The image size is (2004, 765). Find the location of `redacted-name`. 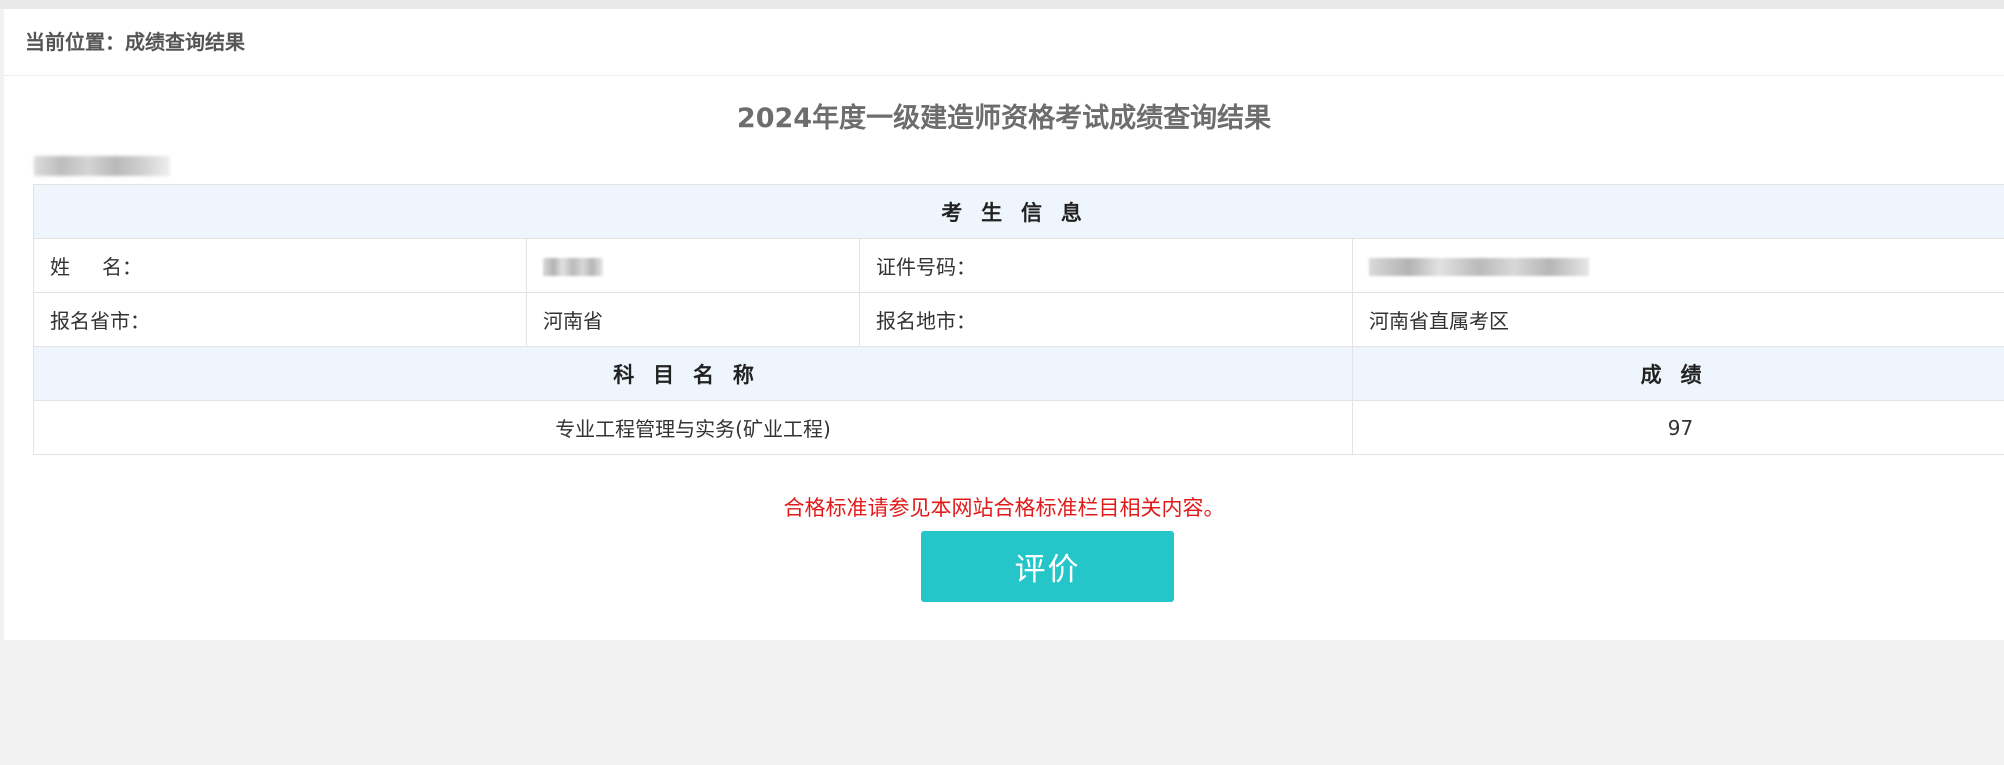

redacted-name is located at coordinates (573, 267).